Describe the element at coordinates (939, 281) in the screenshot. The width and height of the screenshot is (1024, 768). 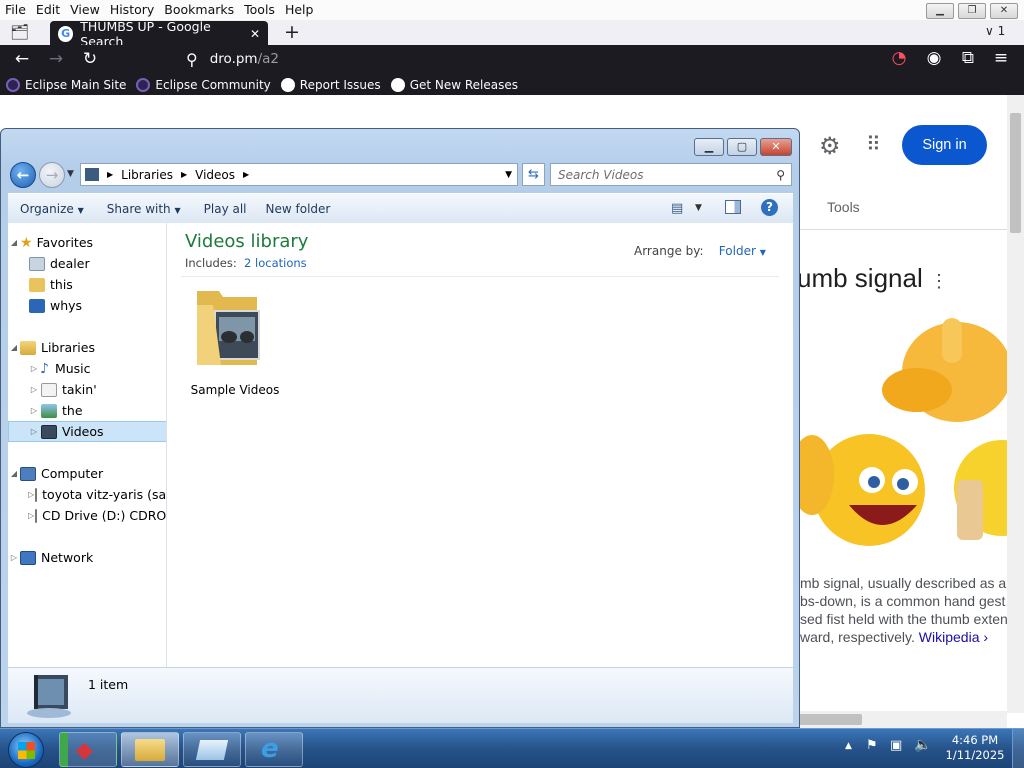
I see `more-options-icon: ⋮` at that location.